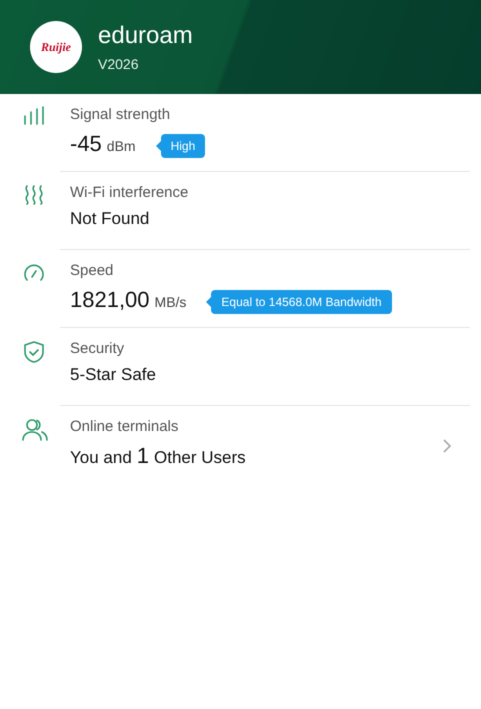 This screenshot has width=481, height=709. Describe the element at coordinates (130, 192) in the screenshot. I see `item-label: Wi-Fi interference` at that location.